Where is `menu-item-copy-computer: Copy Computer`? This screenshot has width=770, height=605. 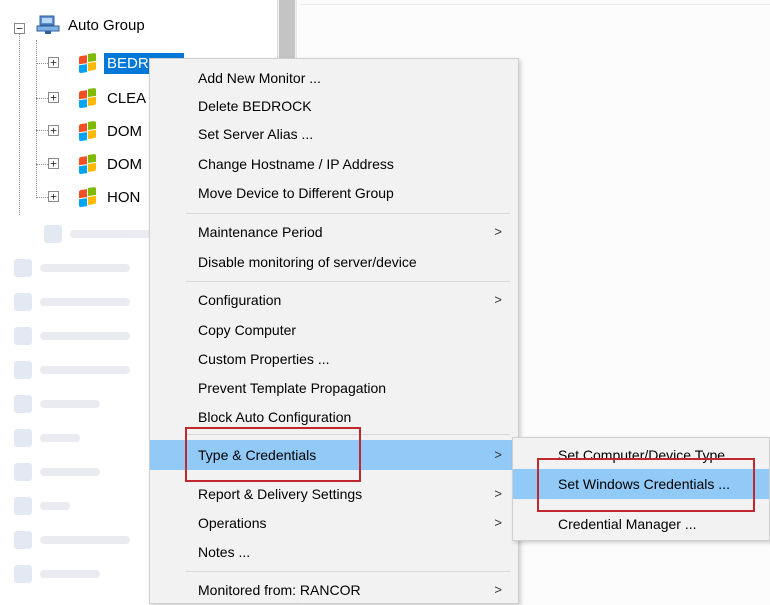 menu-item-copy-computer: Copy Computer is located at coordinates (334, 330).